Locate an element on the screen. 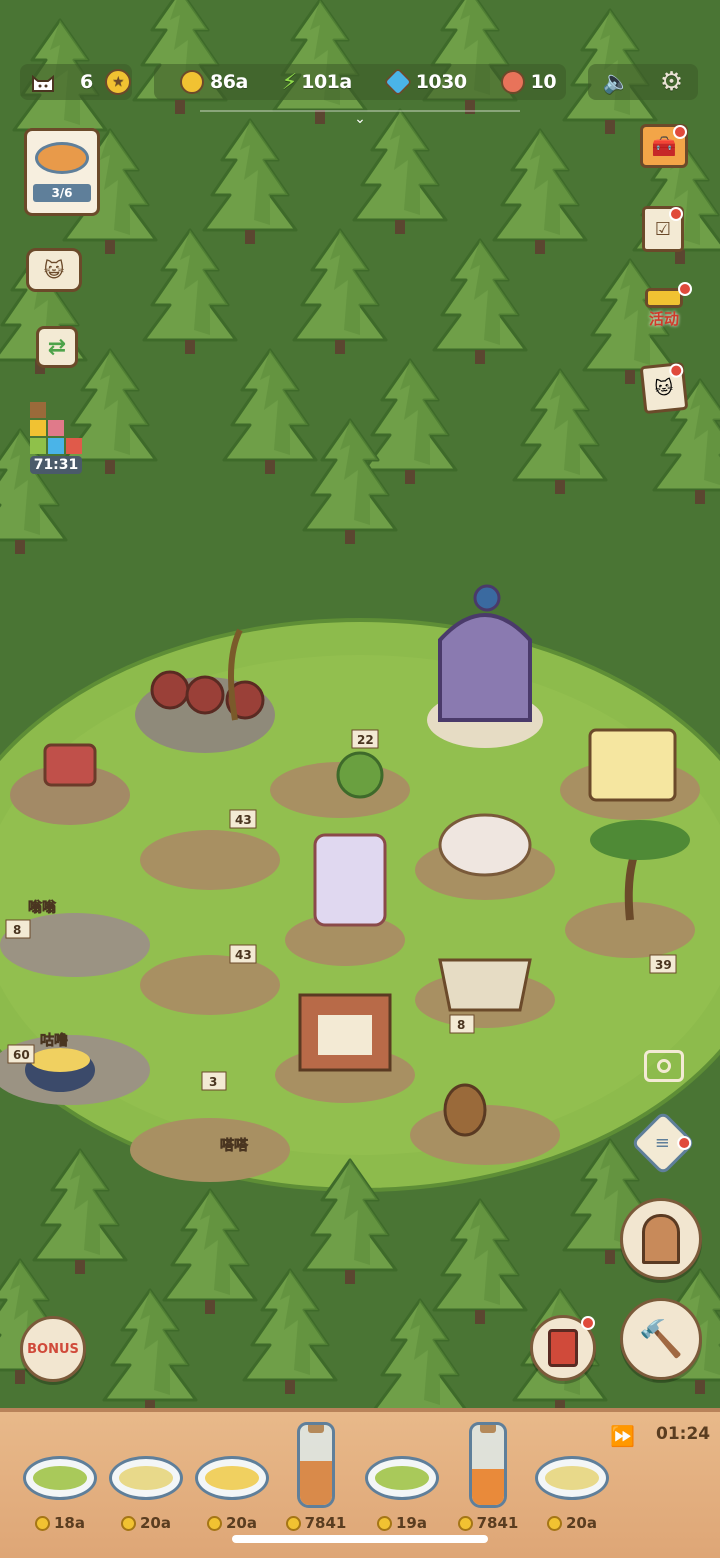  list-icon: ≡ is located at coordinates (663, 1143).